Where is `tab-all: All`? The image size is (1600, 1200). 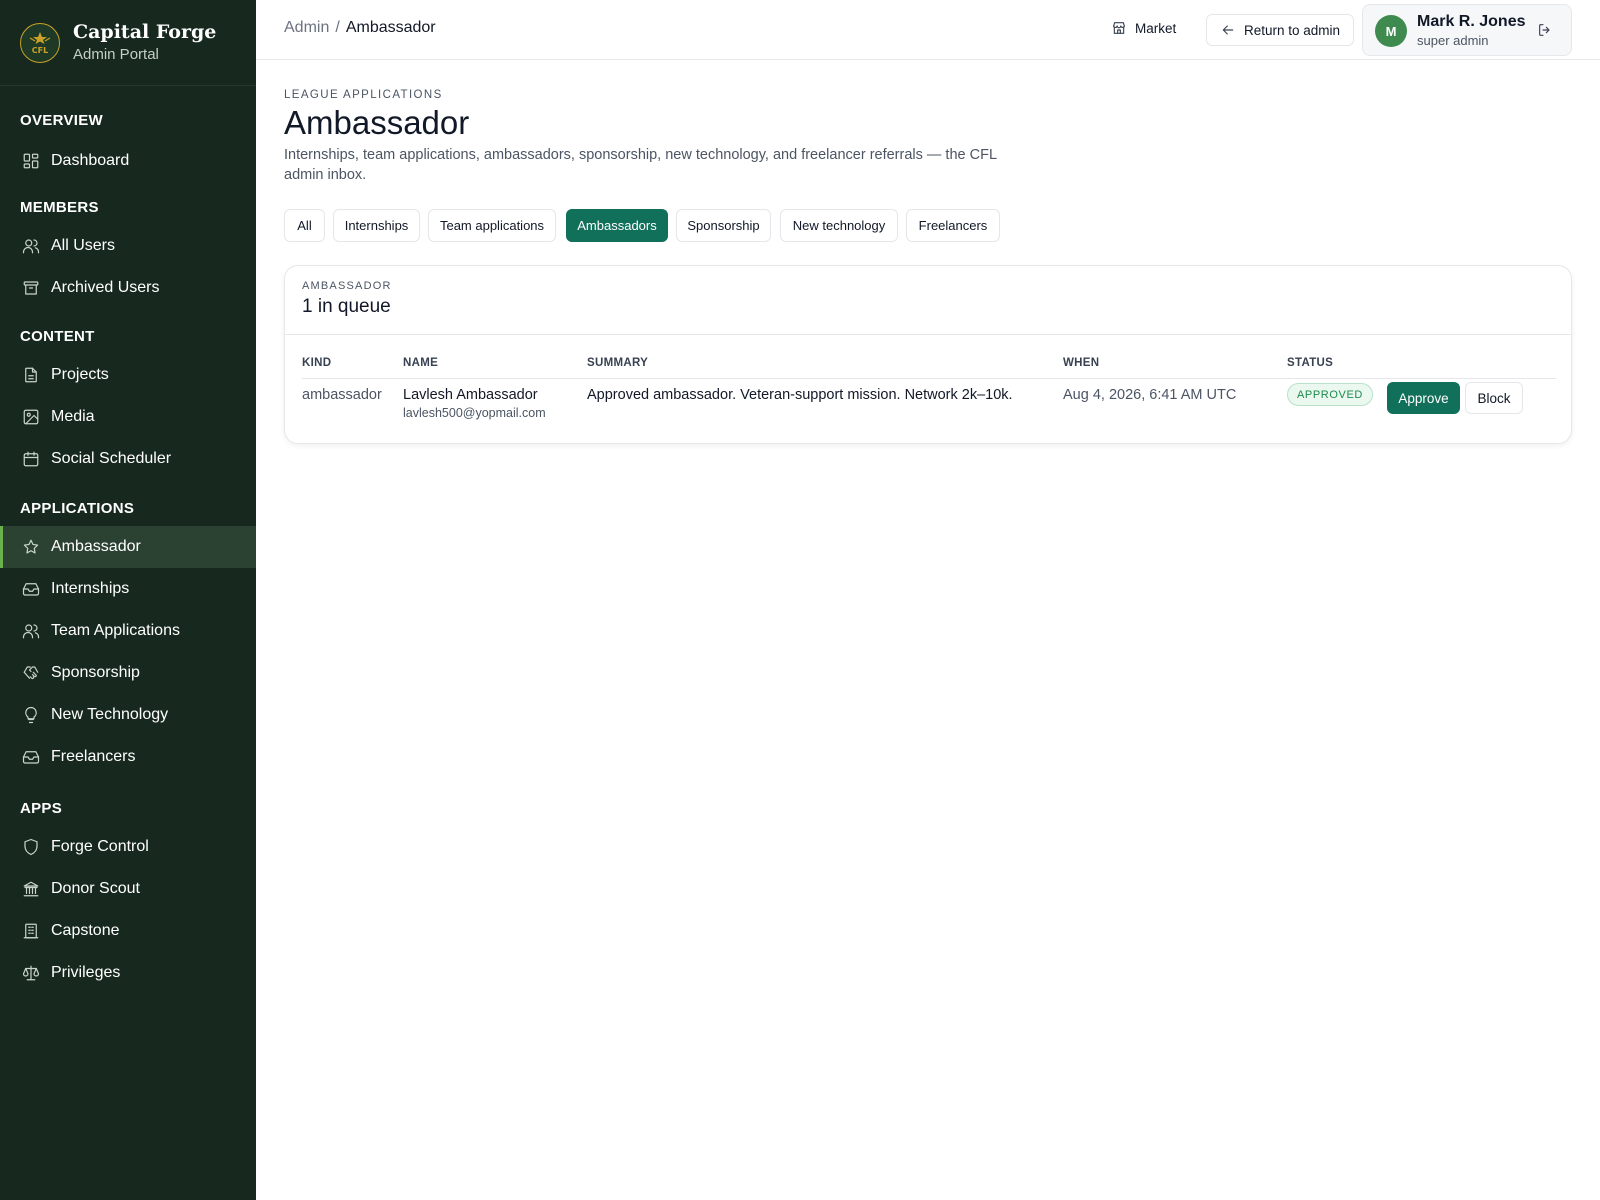 tab-all: All is located at coordinates (304, 225).